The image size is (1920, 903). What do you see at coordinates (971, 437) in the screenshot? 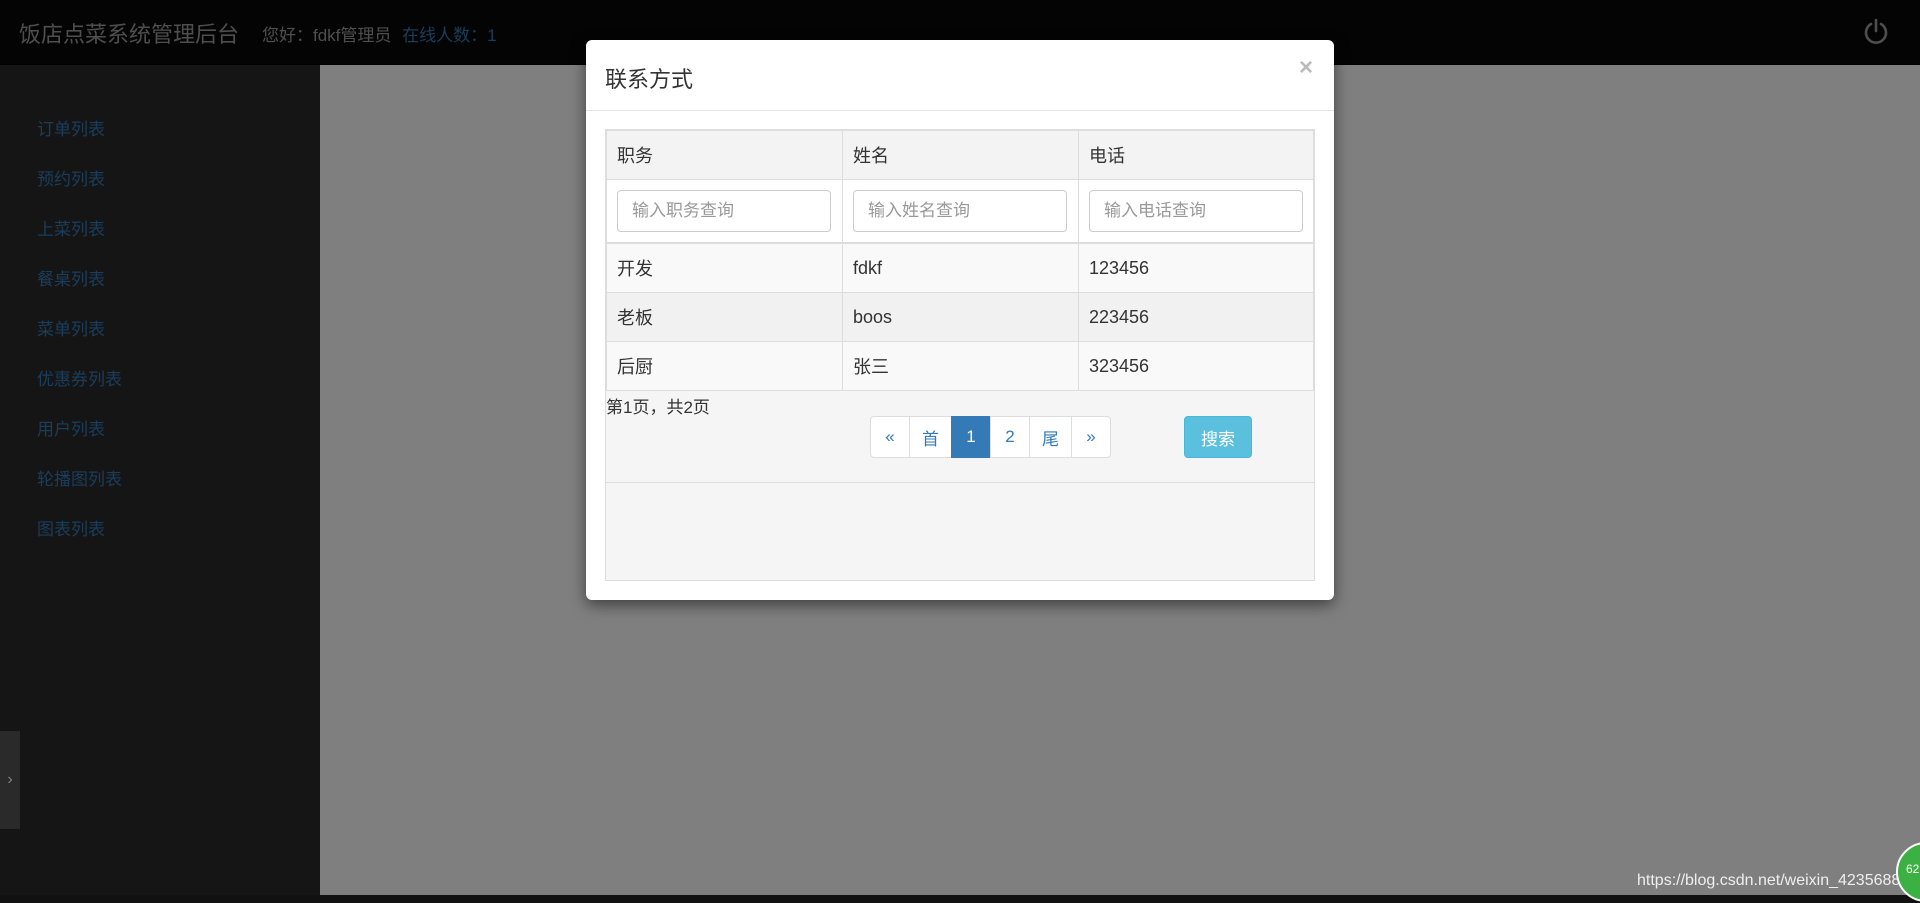
I see `pager-page-1: 1` at bounding box center [971, 437].